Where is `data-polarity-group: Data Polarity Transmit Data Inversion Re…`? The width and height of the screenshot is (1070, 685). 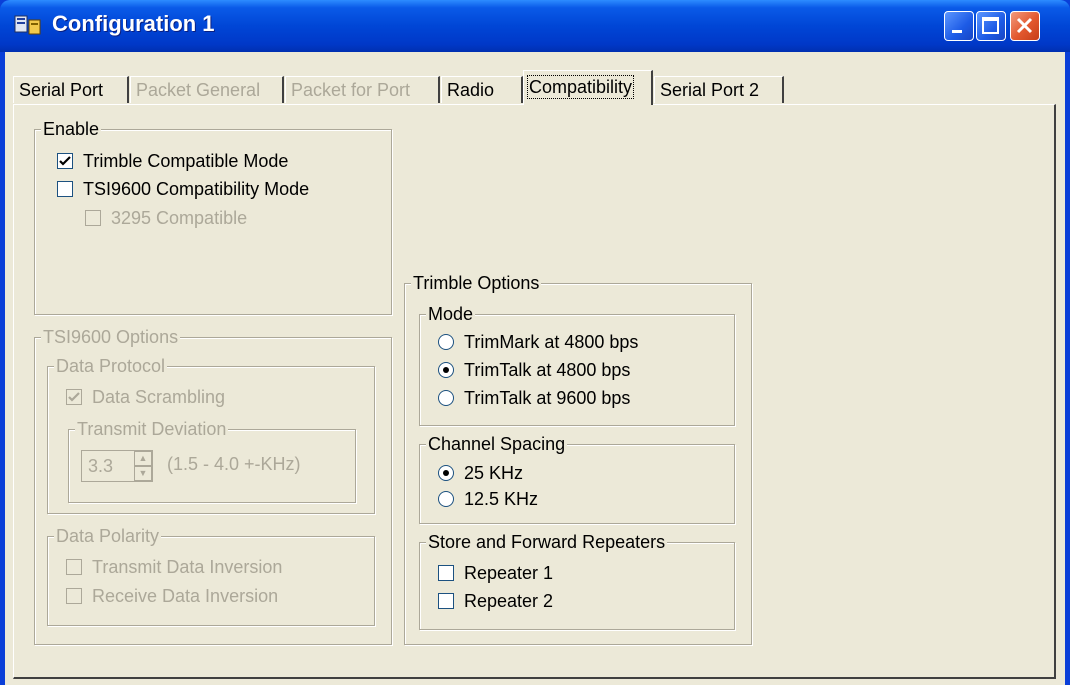 data-polarity-group: Data Polarity Transmit Data Inversion Re… is located at coordinates (211, 575).